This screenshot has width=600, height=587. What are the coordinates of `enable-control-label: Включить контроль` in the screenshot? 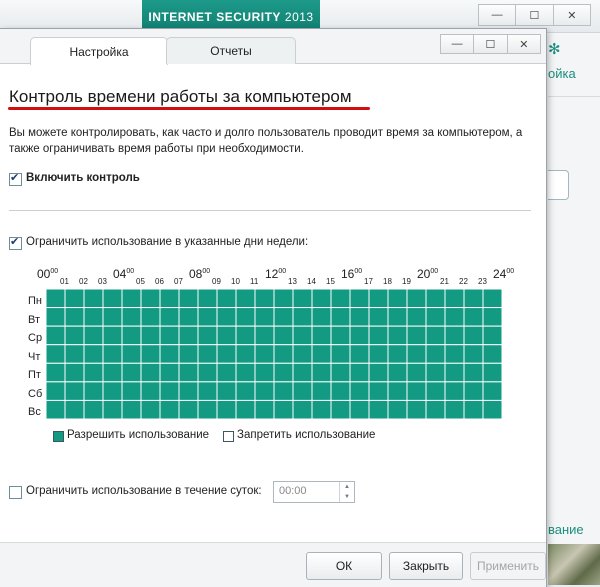 It's located at (83, 178).